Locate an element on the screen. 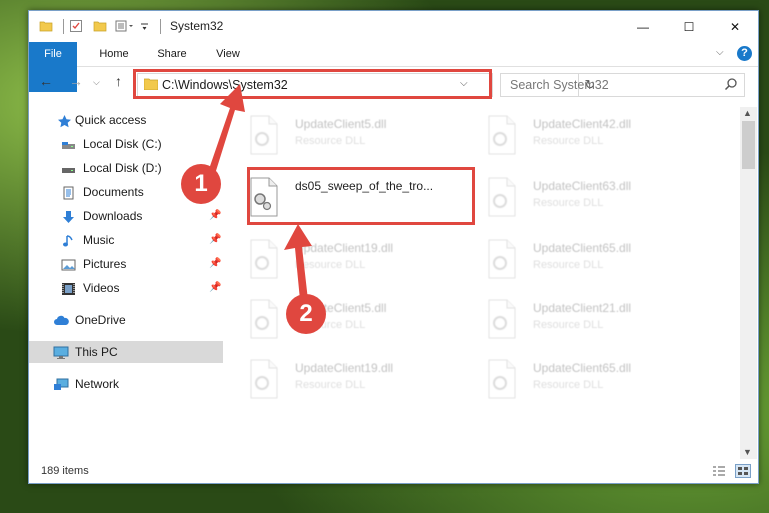 Image resolution: width=769 pixels, height=513 pixels. search-input: Search System32 is located at coordinates (559, 85).